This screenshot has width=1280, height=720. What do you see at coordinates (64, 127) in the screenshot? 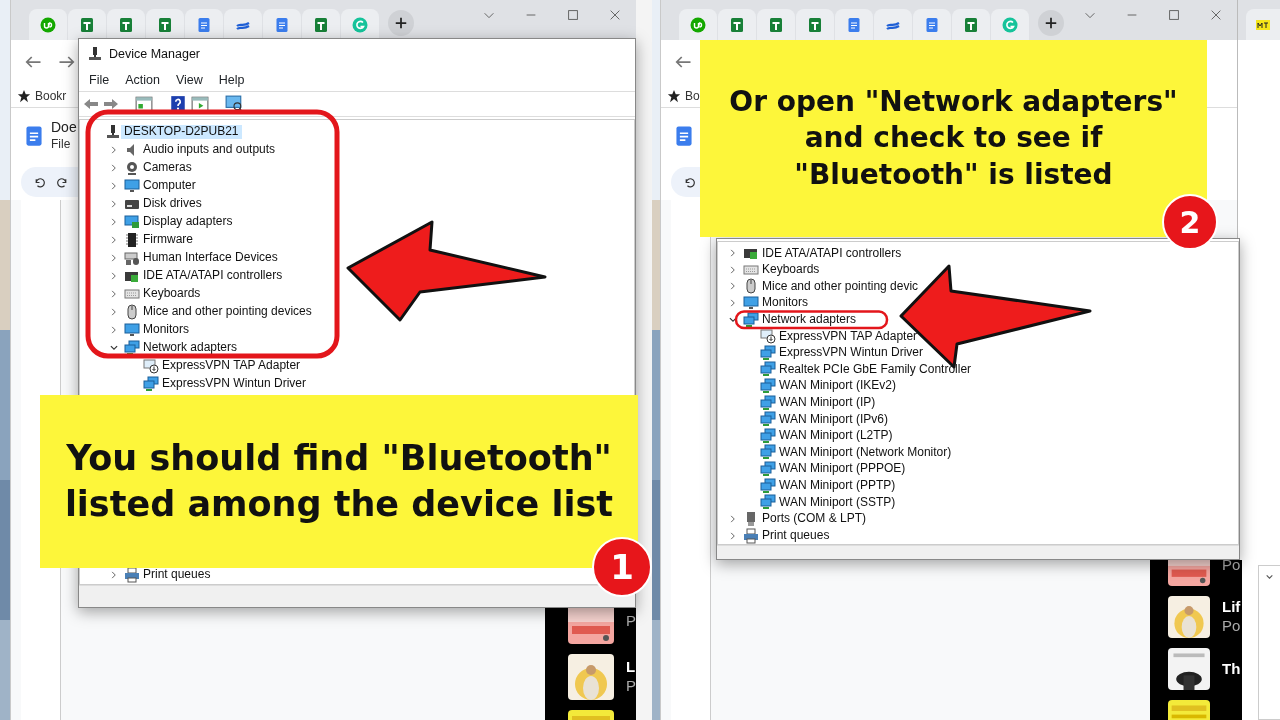
I see `document-title: Doe` at bounding box center [64, 127].